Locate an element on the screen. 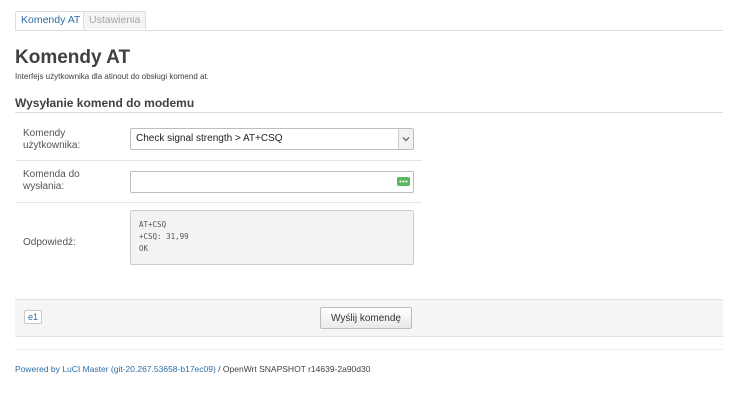  command-input is located at coordinates (272, 182).